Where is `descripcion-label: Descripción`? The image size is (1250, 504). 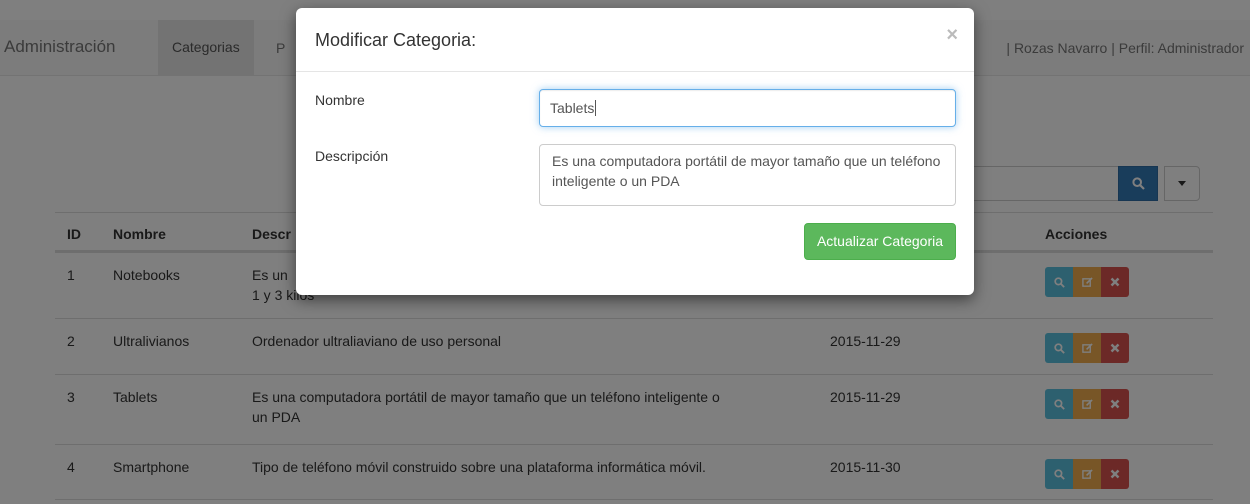
descripcion-label: Descripción is located at coordinates (352, 156).